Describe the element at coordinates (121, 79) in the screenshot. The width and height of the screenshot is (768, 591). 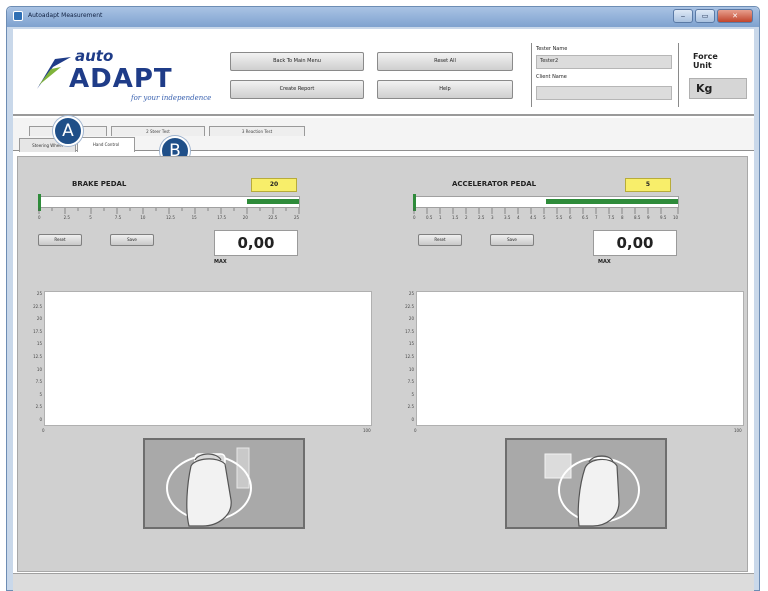
I see `logo-brand-name: ADAPT` at that location.